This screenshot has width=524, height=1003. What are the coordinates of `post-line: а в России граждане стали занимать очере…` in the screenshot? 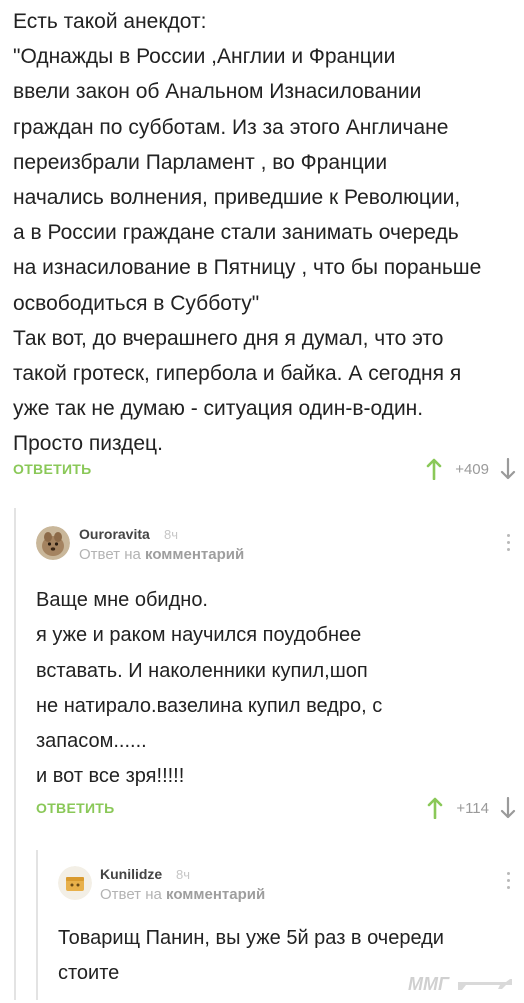 It's located at (236, 233).